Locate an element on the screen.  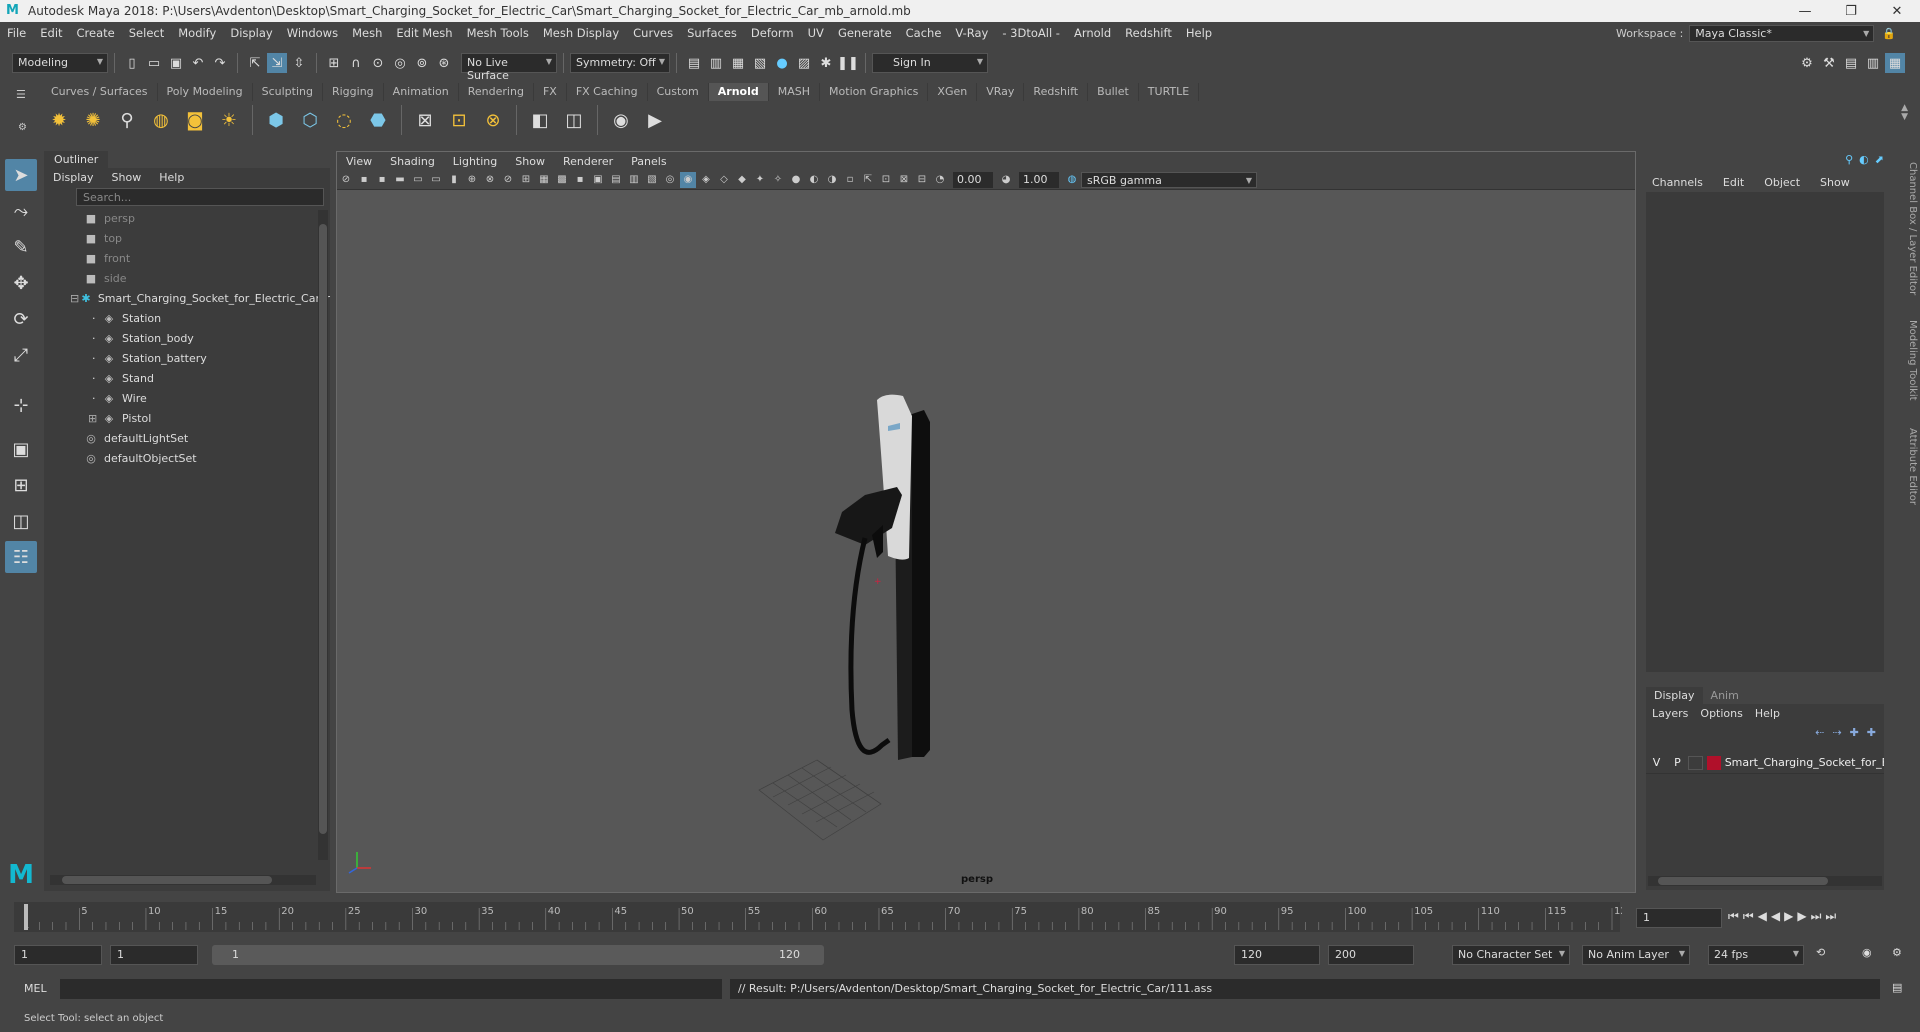
expand-icon: ⊞ is located at coordinates (95, 418).